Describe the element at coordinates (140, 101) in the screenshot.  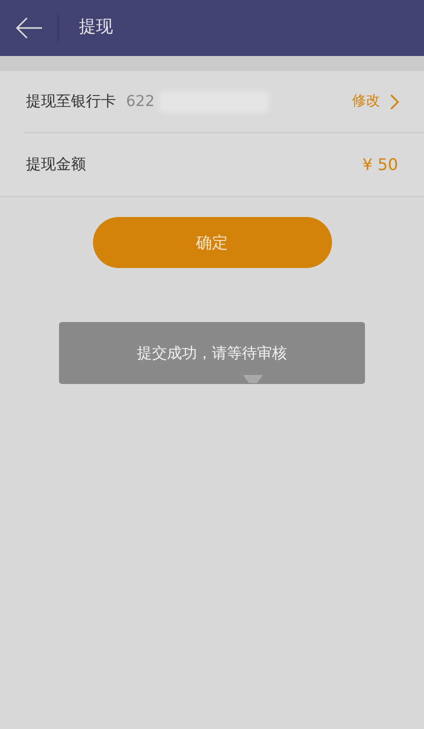
I see `card-number: 622` at that location.